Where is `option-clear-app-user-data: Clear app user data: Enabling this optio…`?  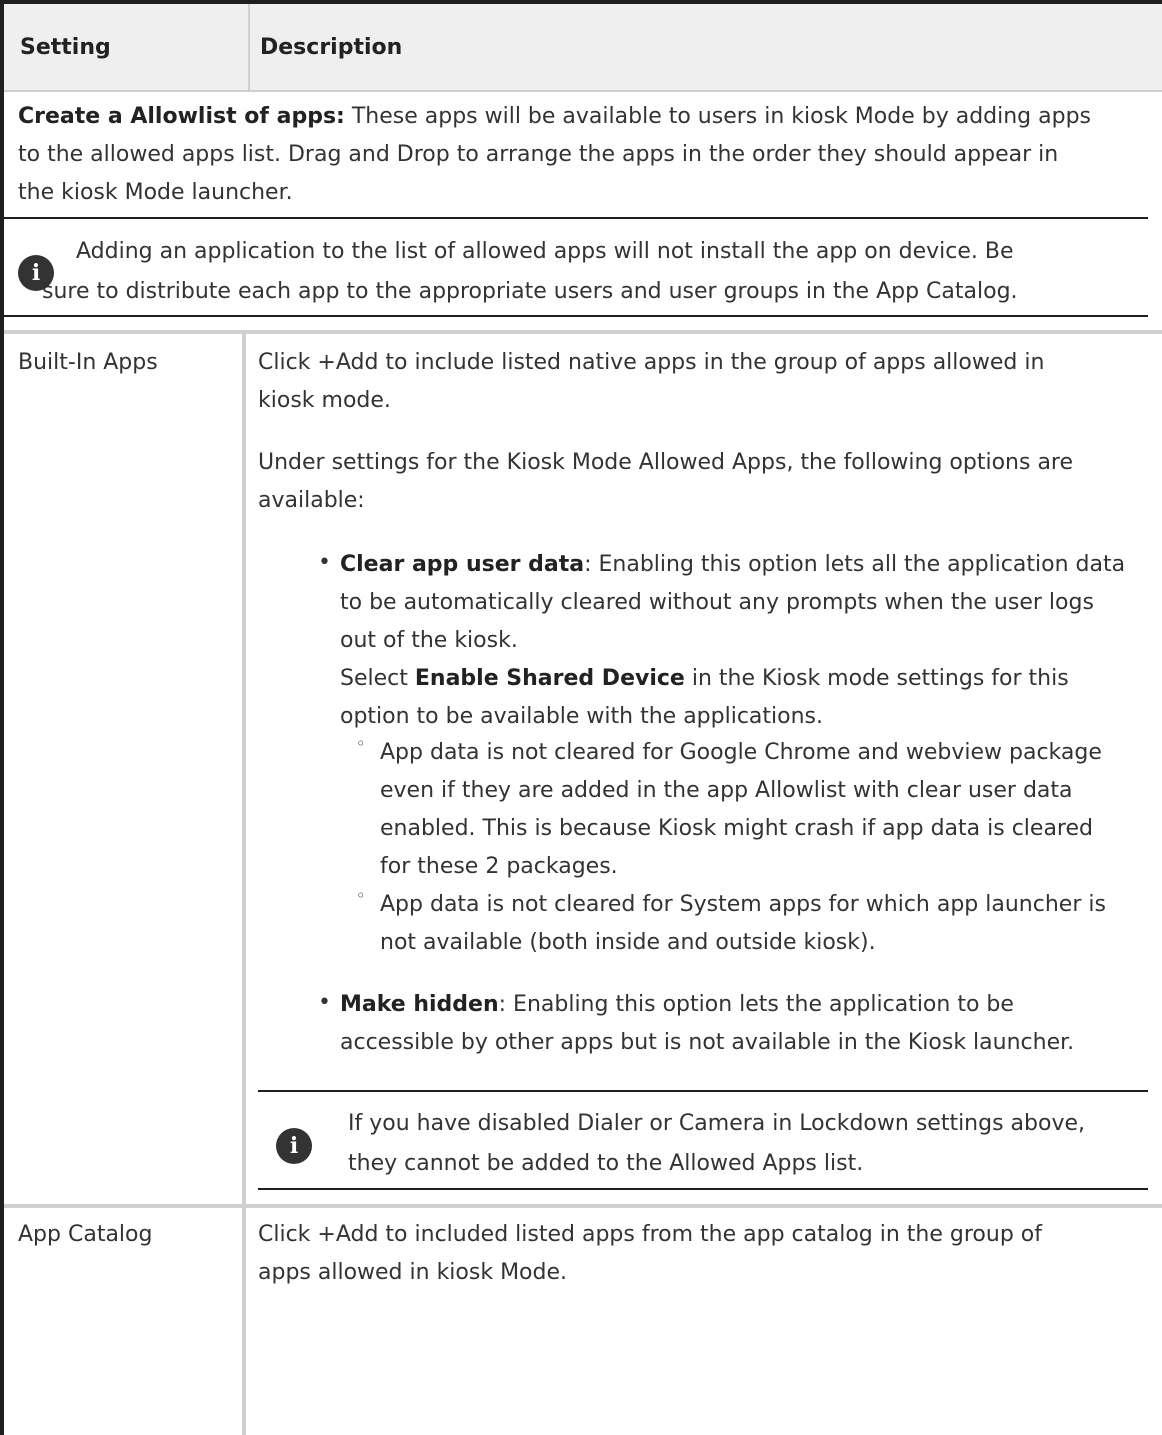 option-clear-app-user-data: Clear app user data: Enabling this optio… is located at coordinates (745, 641).